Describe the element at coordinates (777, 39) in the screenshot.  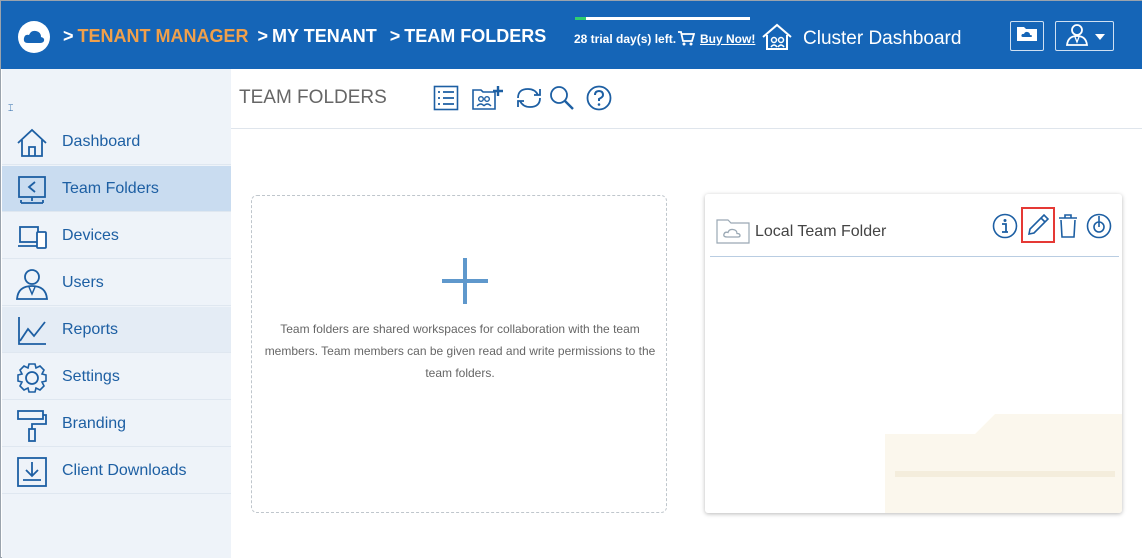
I see `house-network-icon` at that location.